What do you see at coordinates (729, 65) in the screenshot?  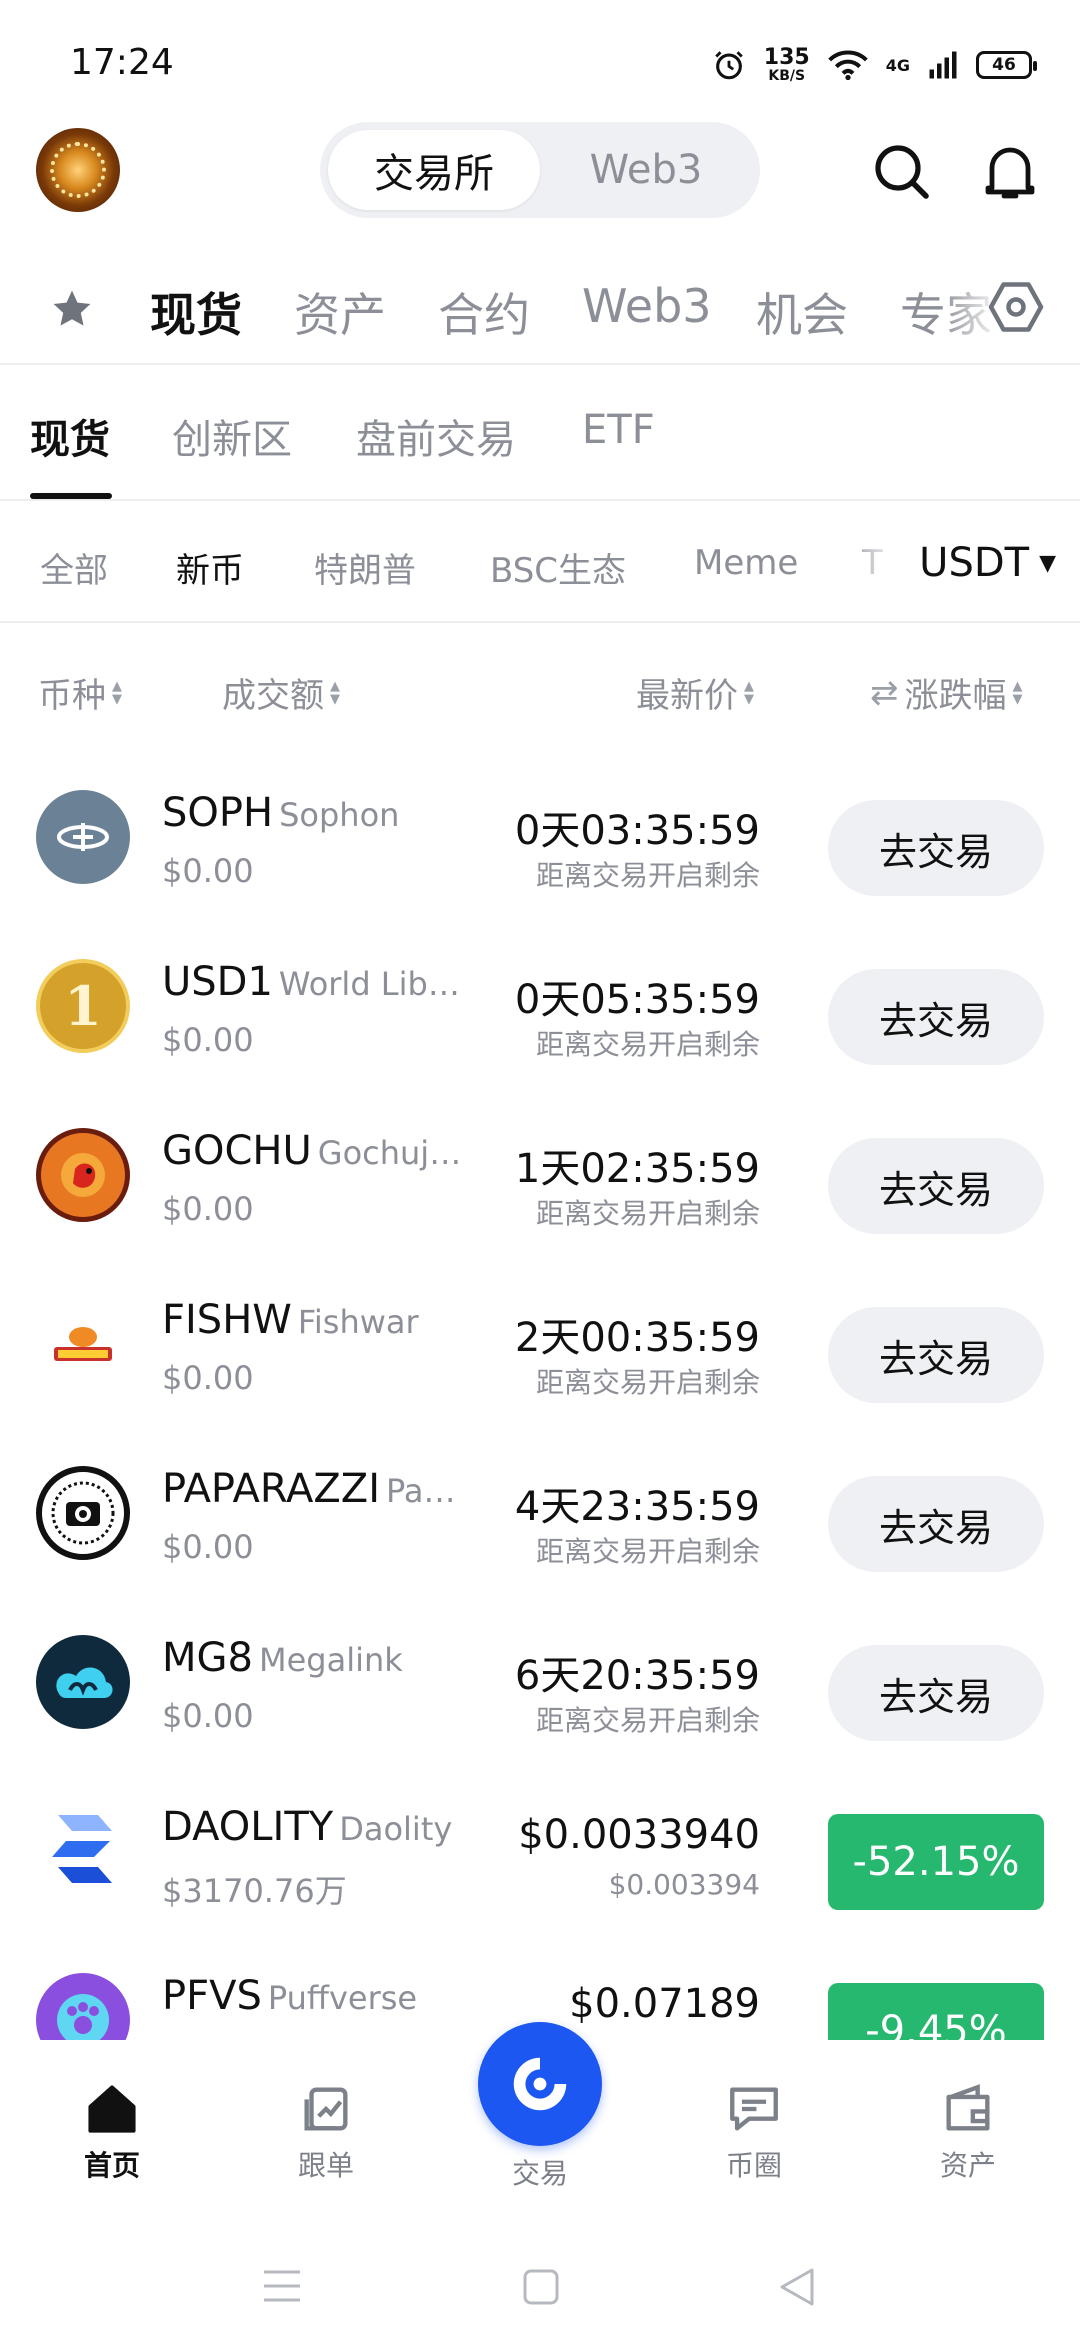 I see `alarm-icon` at bounding box center [729, 65].